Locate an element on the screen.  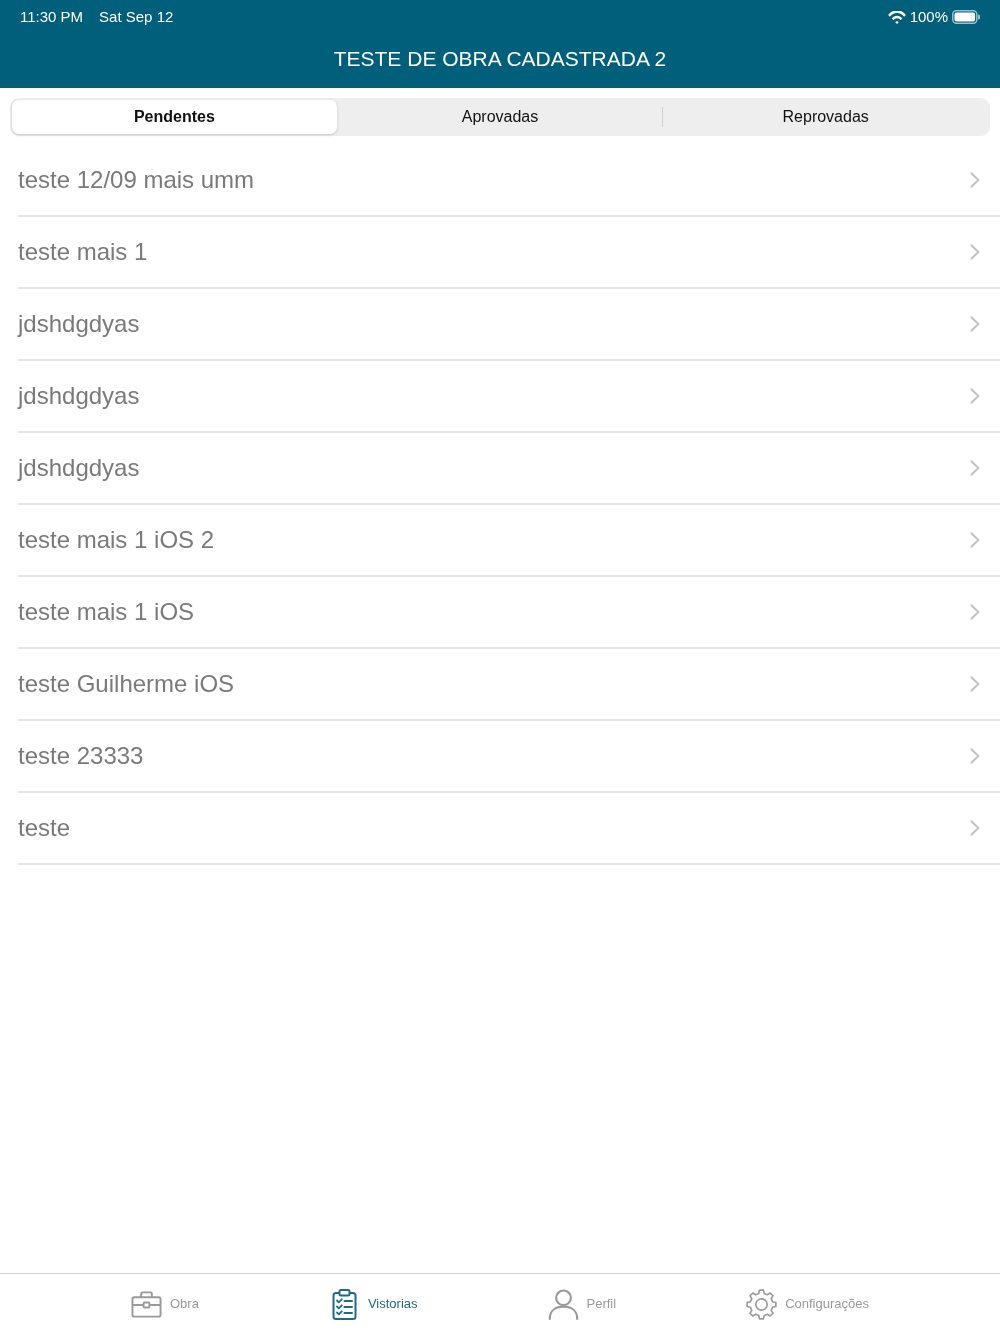
list-item: teste mais 1 is located at coordinates (509, 253).